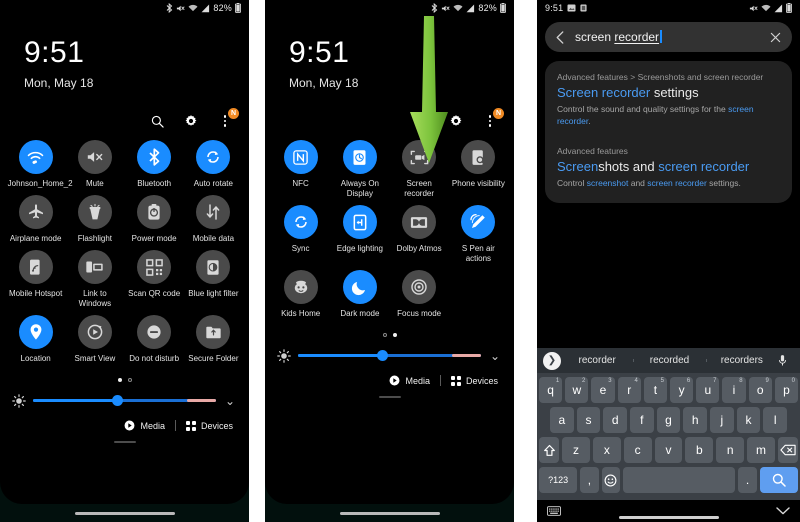 This screenshot has height=522, width=800. What do you see at coordinates (730, 450) in the screenshot?
I see `key-n: n` at bounding box center [730, 450].